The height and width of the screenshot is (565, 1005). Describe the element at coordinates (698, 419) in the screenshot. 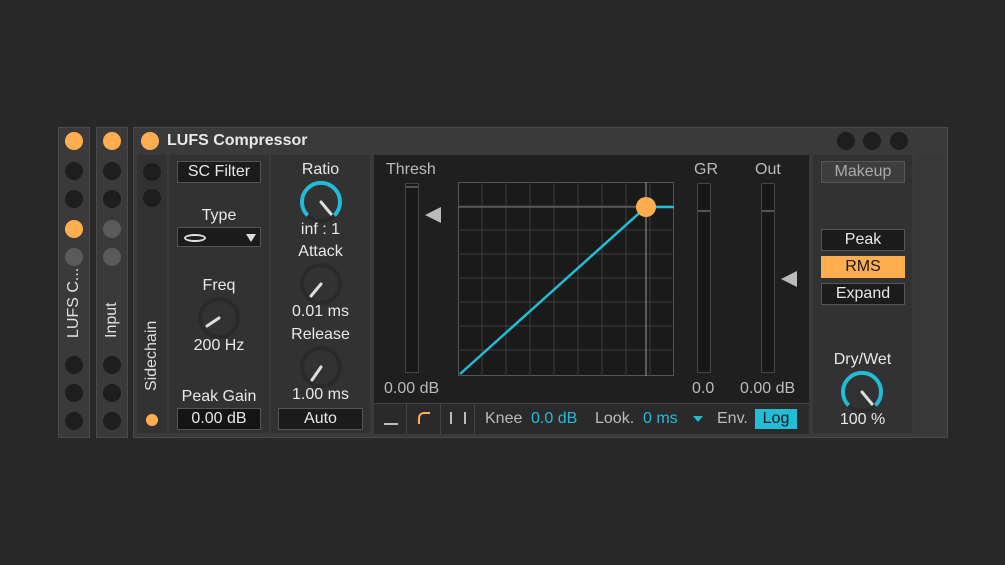

I see `lookahead-chevron-down-icon` at that location.